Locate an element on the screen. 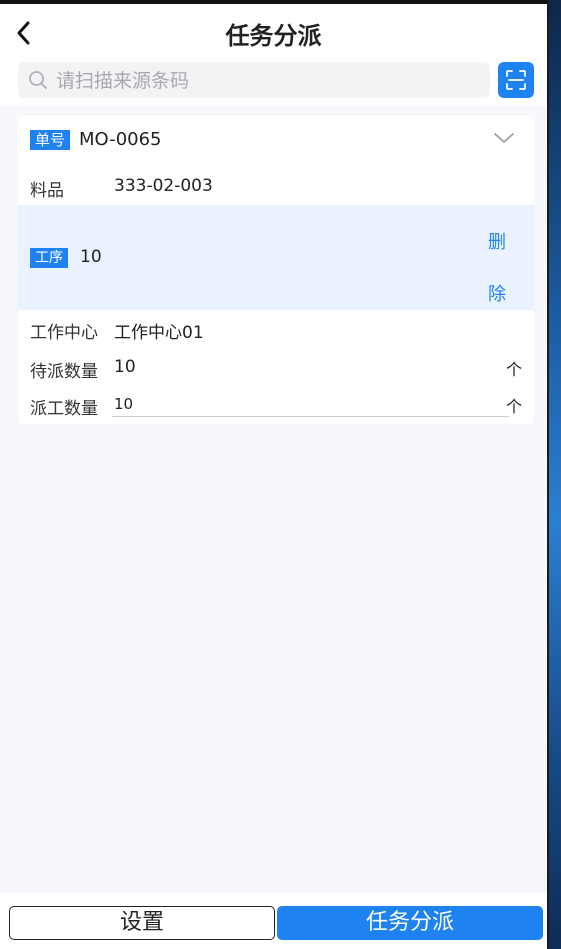  order-tag: 单号 is located at coordinates (50, 140).